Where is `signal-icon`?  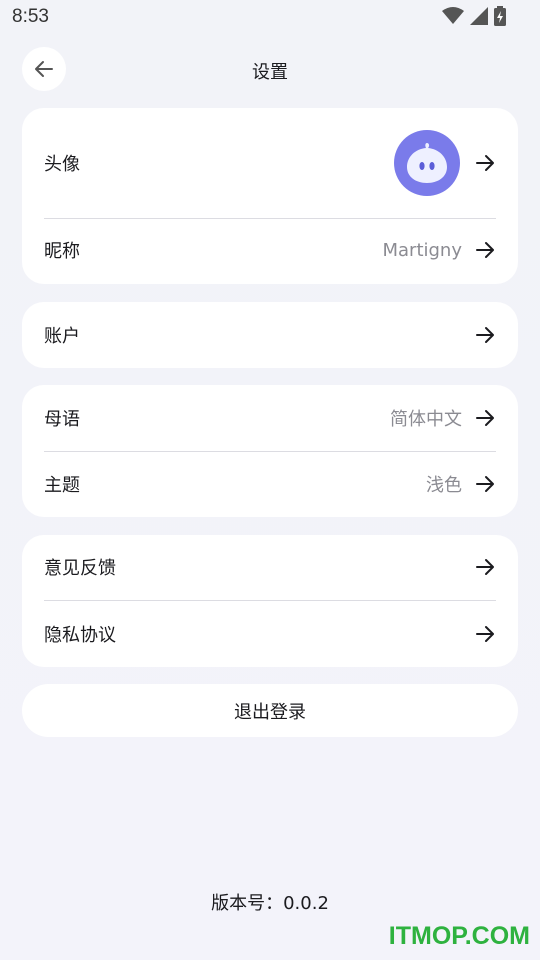
signal-icon is located at coordinates (479, 16).